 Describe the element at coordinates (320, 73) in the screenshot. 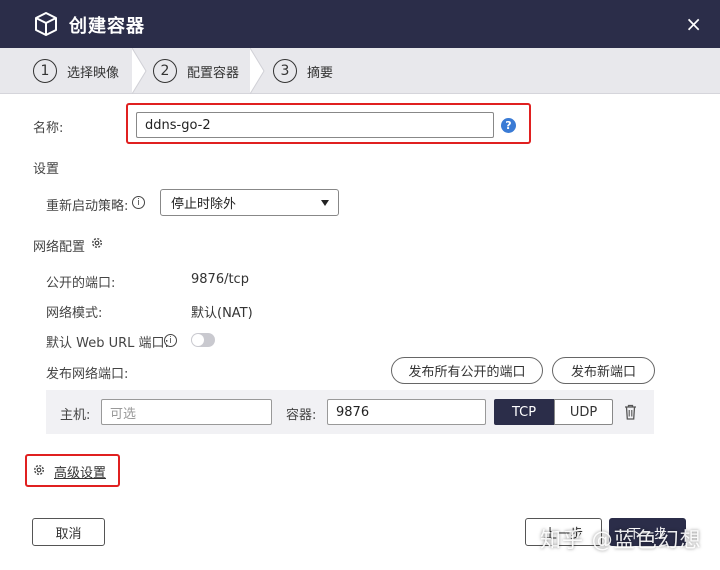

I see `step-label: 摘要` at that location.